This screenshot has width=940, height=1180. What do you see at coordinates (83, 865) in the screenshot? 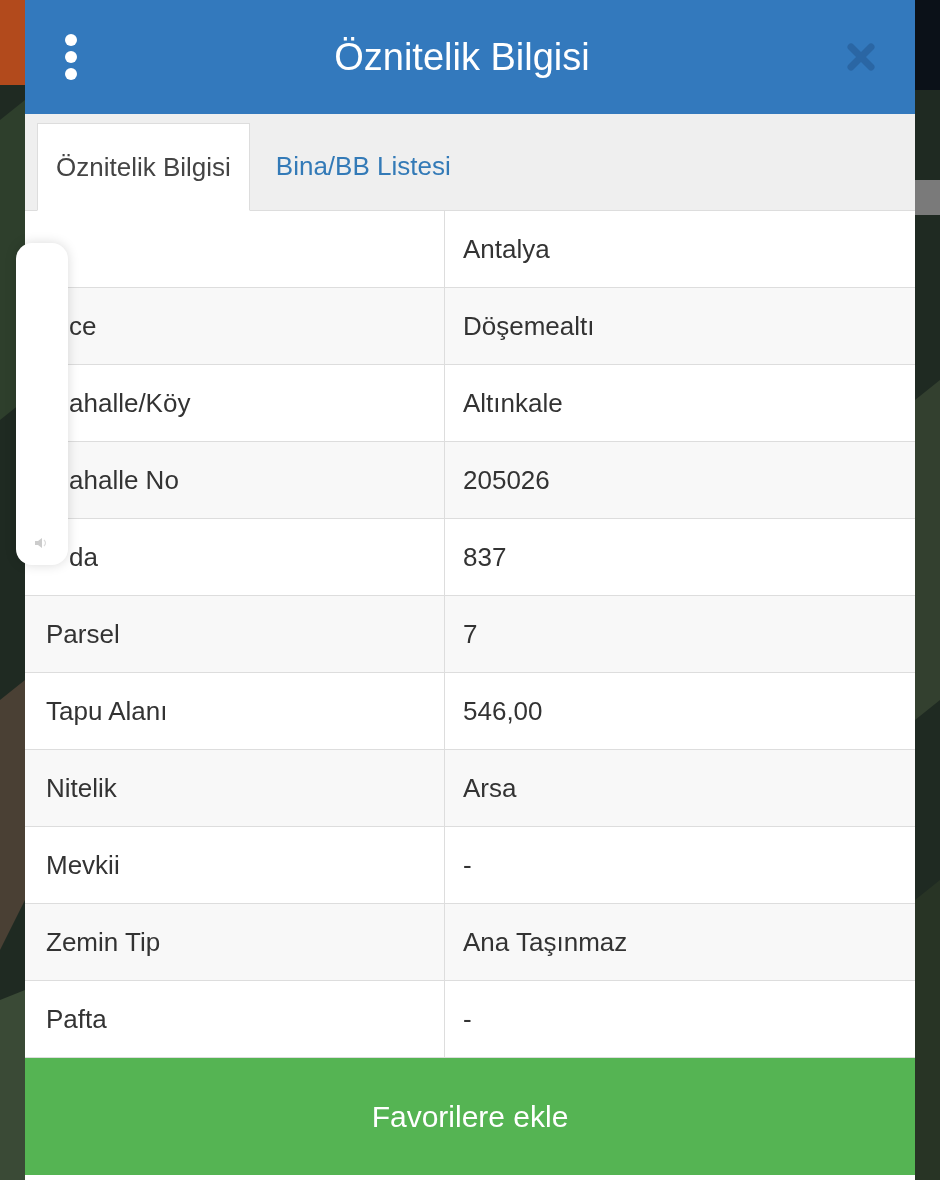
I see `attribute-label: Mevkii` at bounding box center [83, 865].